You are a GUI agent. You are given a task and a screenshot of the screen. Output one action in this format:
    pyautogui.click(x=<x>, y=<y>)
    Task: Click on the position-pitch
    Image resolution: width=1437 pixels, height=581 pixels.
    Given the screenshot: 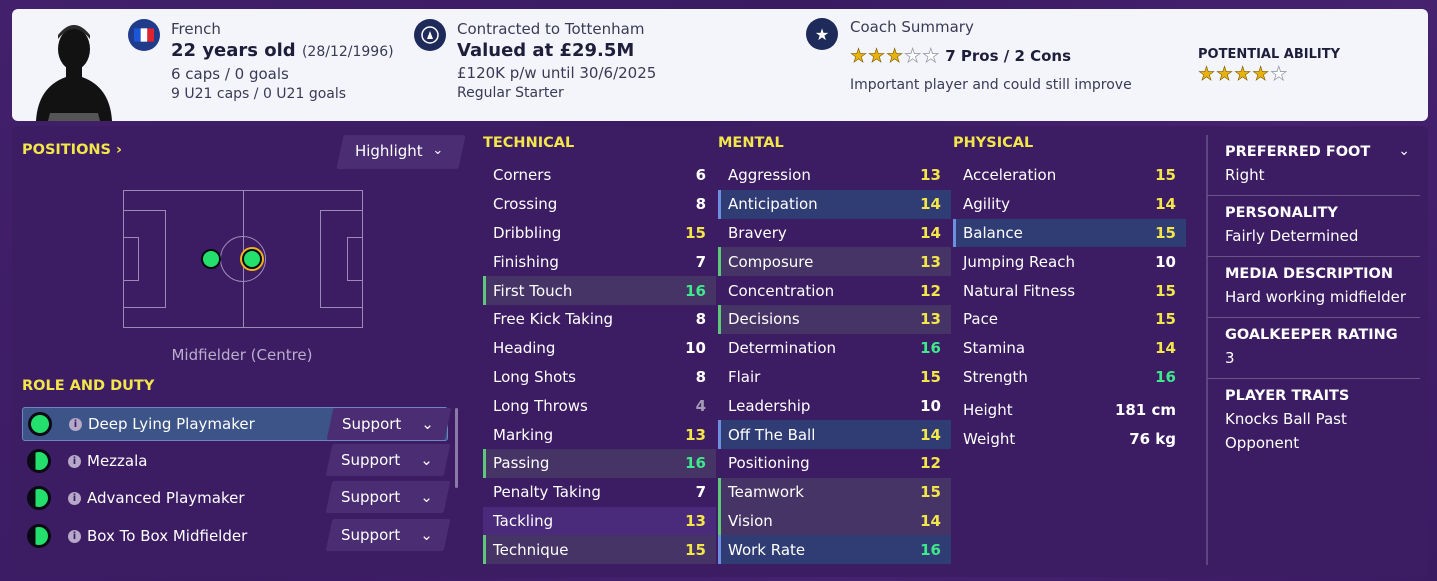 What is the action you would take?
    pyautogui.click(x=243, y=259)
    